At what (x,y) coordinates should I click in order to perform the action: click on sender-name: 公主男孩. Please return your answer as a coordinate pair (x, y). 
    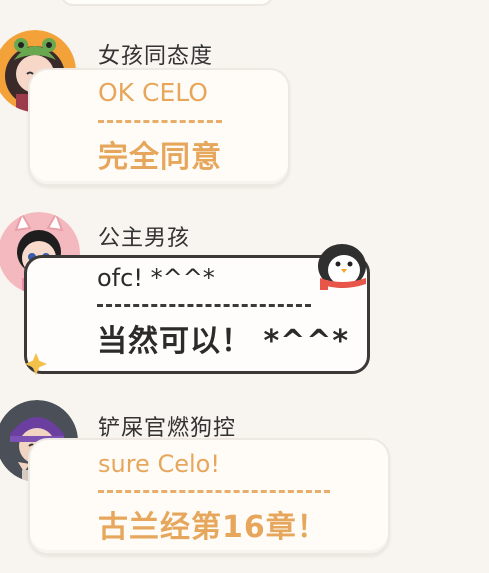
    Looking at the image, I should click on (144, 238).